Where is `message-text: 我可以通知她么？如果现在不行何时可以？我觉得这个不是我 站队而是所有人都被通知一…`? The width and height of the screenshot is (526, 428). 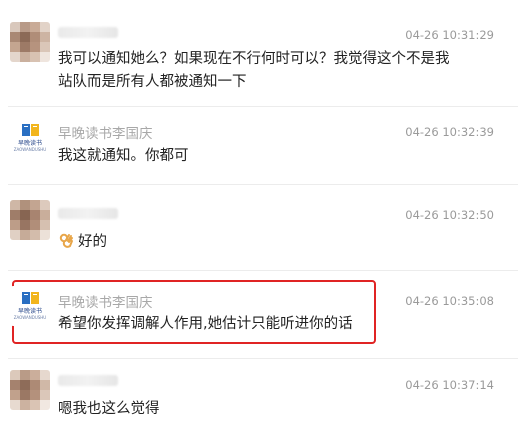 message-text: 我可以通知她么？如果现在不行何时可以？我觉得这个不是我 站队而是所有人都被通知一… is located at coordinates (254, 71).